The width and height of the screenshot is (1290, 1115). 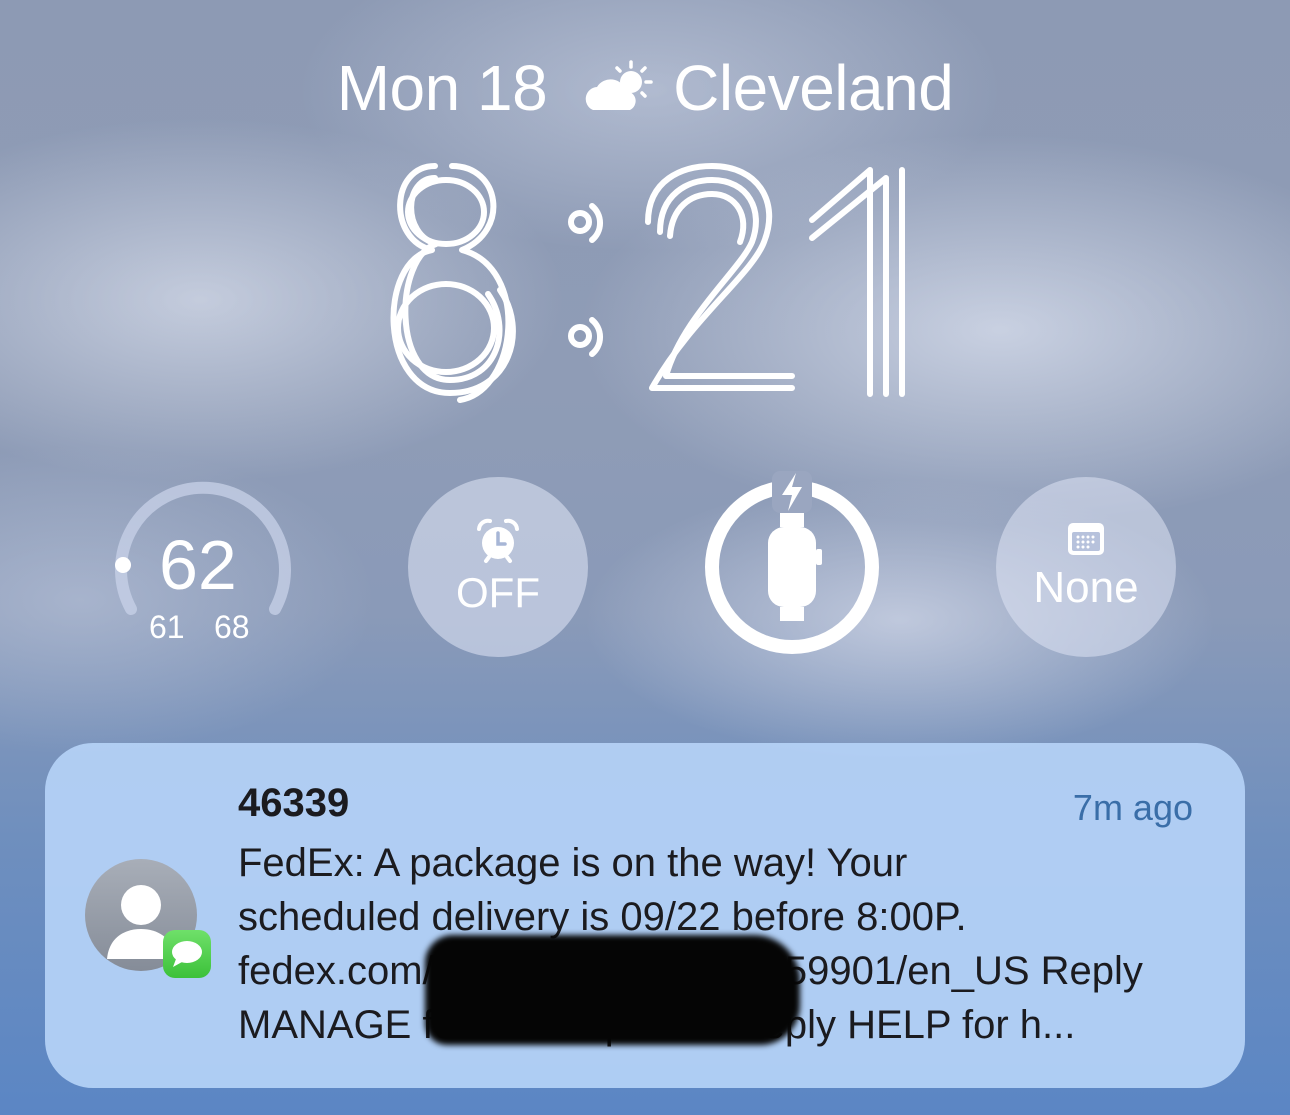 I want to click on notification-time: 7m ago, so click(x=1132, y=807).